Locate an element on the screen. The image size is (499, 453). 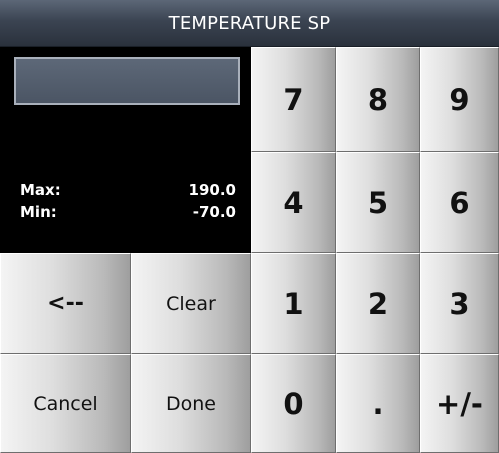
clear-button: Clear is located at coordinates (191, 303).